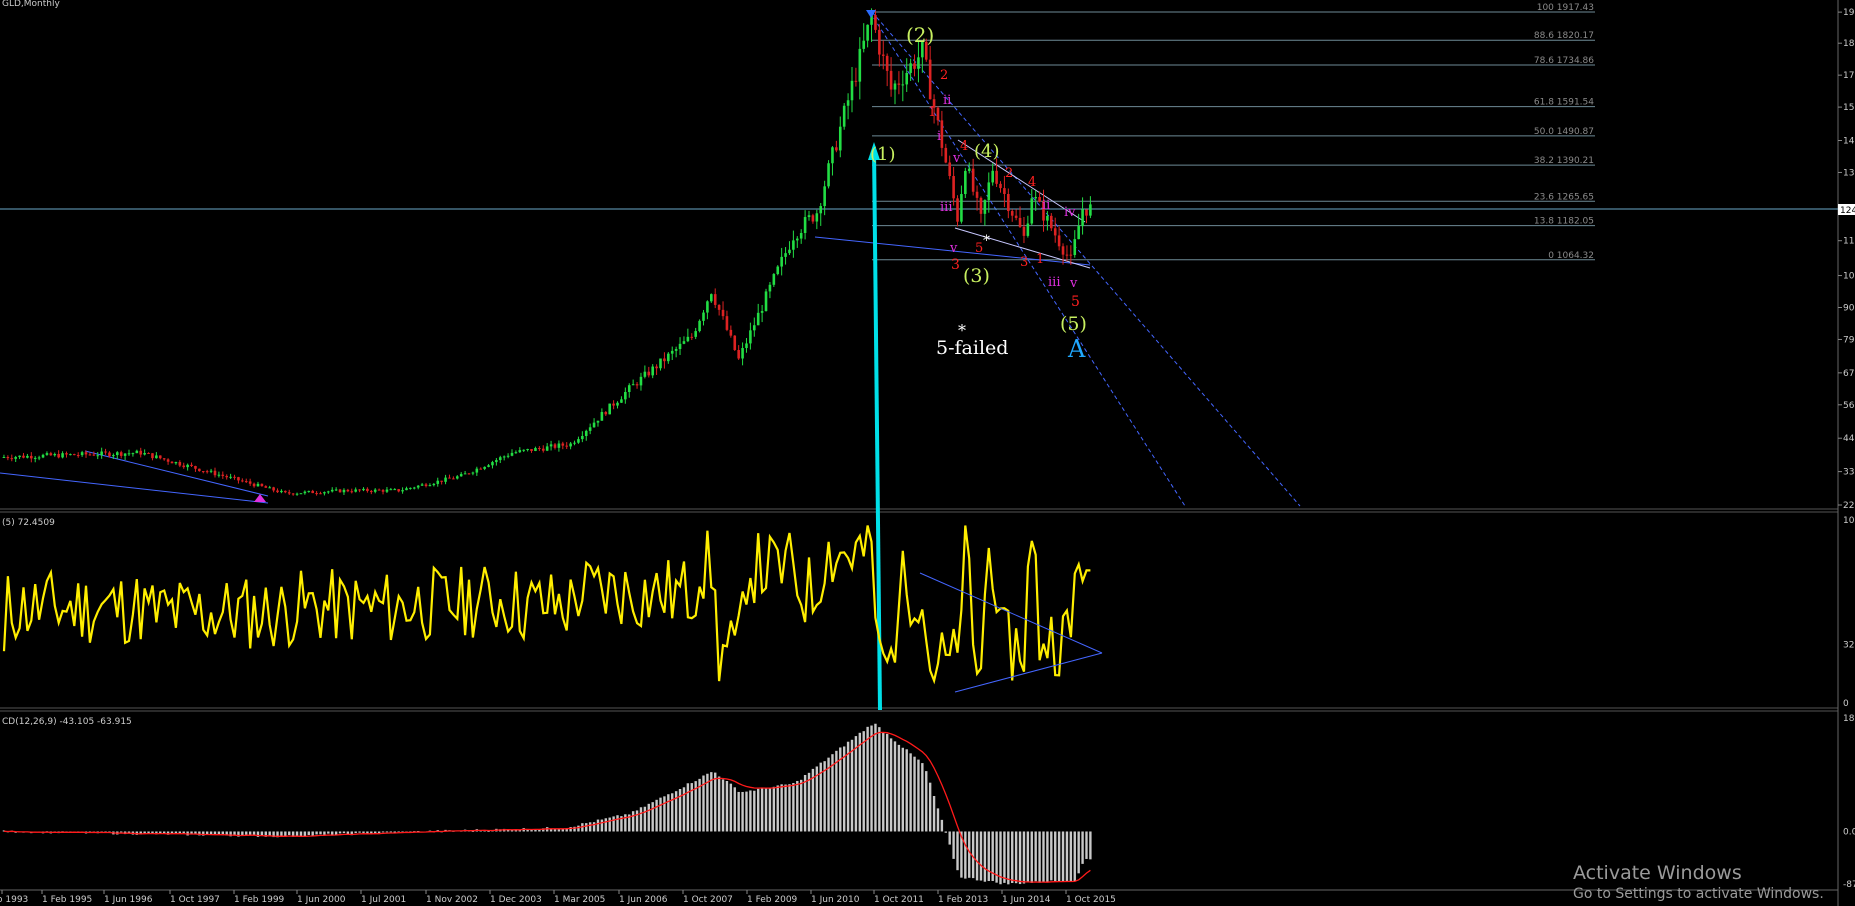 Image resolution: width=1855 pixels, height=906 pixels. Describe the element at coordinates (1849, 277) in the screenshot. I see `price-tick-label: 101` at that location.